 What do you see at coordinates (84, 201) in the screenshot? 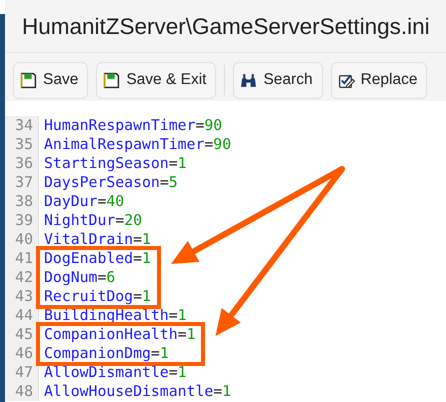
I see `code-line: DayDur=40` at bounding box center [84, 201].